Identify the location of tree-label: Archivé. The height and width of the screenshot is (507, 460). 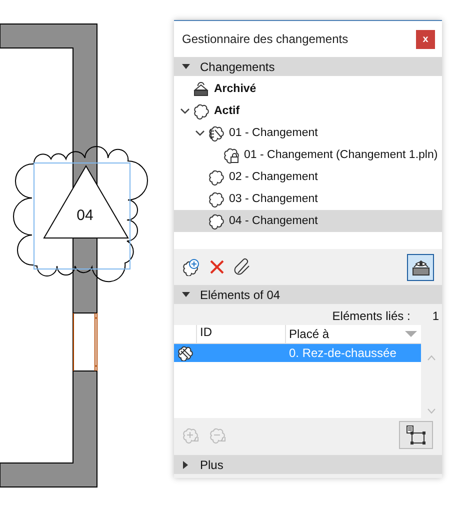
(235, 89).